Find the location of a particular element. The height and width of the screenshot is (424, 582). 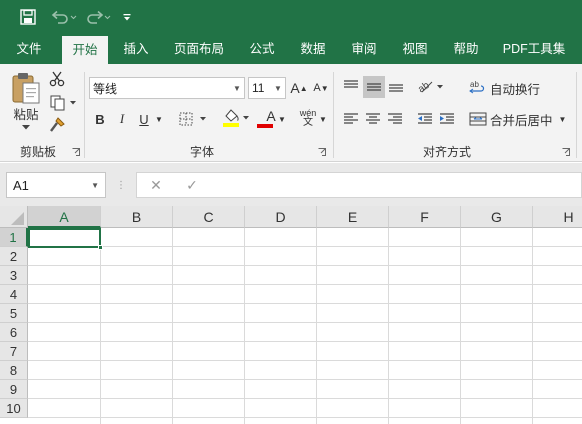

cancel-button: ✕ is located at coordinates (156, 185).